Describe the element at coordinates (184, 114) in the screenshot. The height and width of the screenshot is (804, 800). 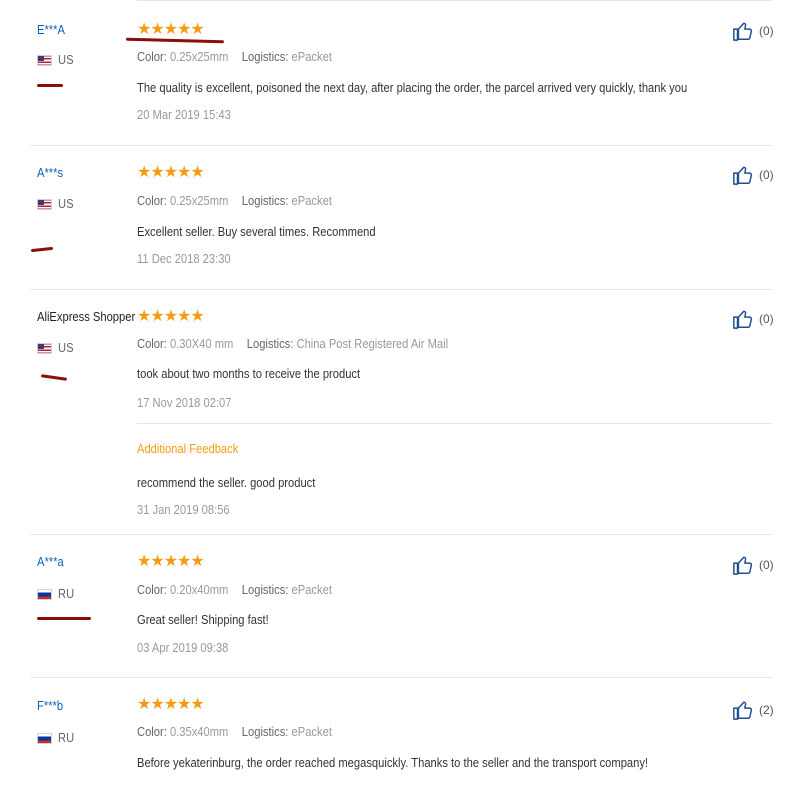
I see `review-date: 20 Mar 2019 15:43` at that location.